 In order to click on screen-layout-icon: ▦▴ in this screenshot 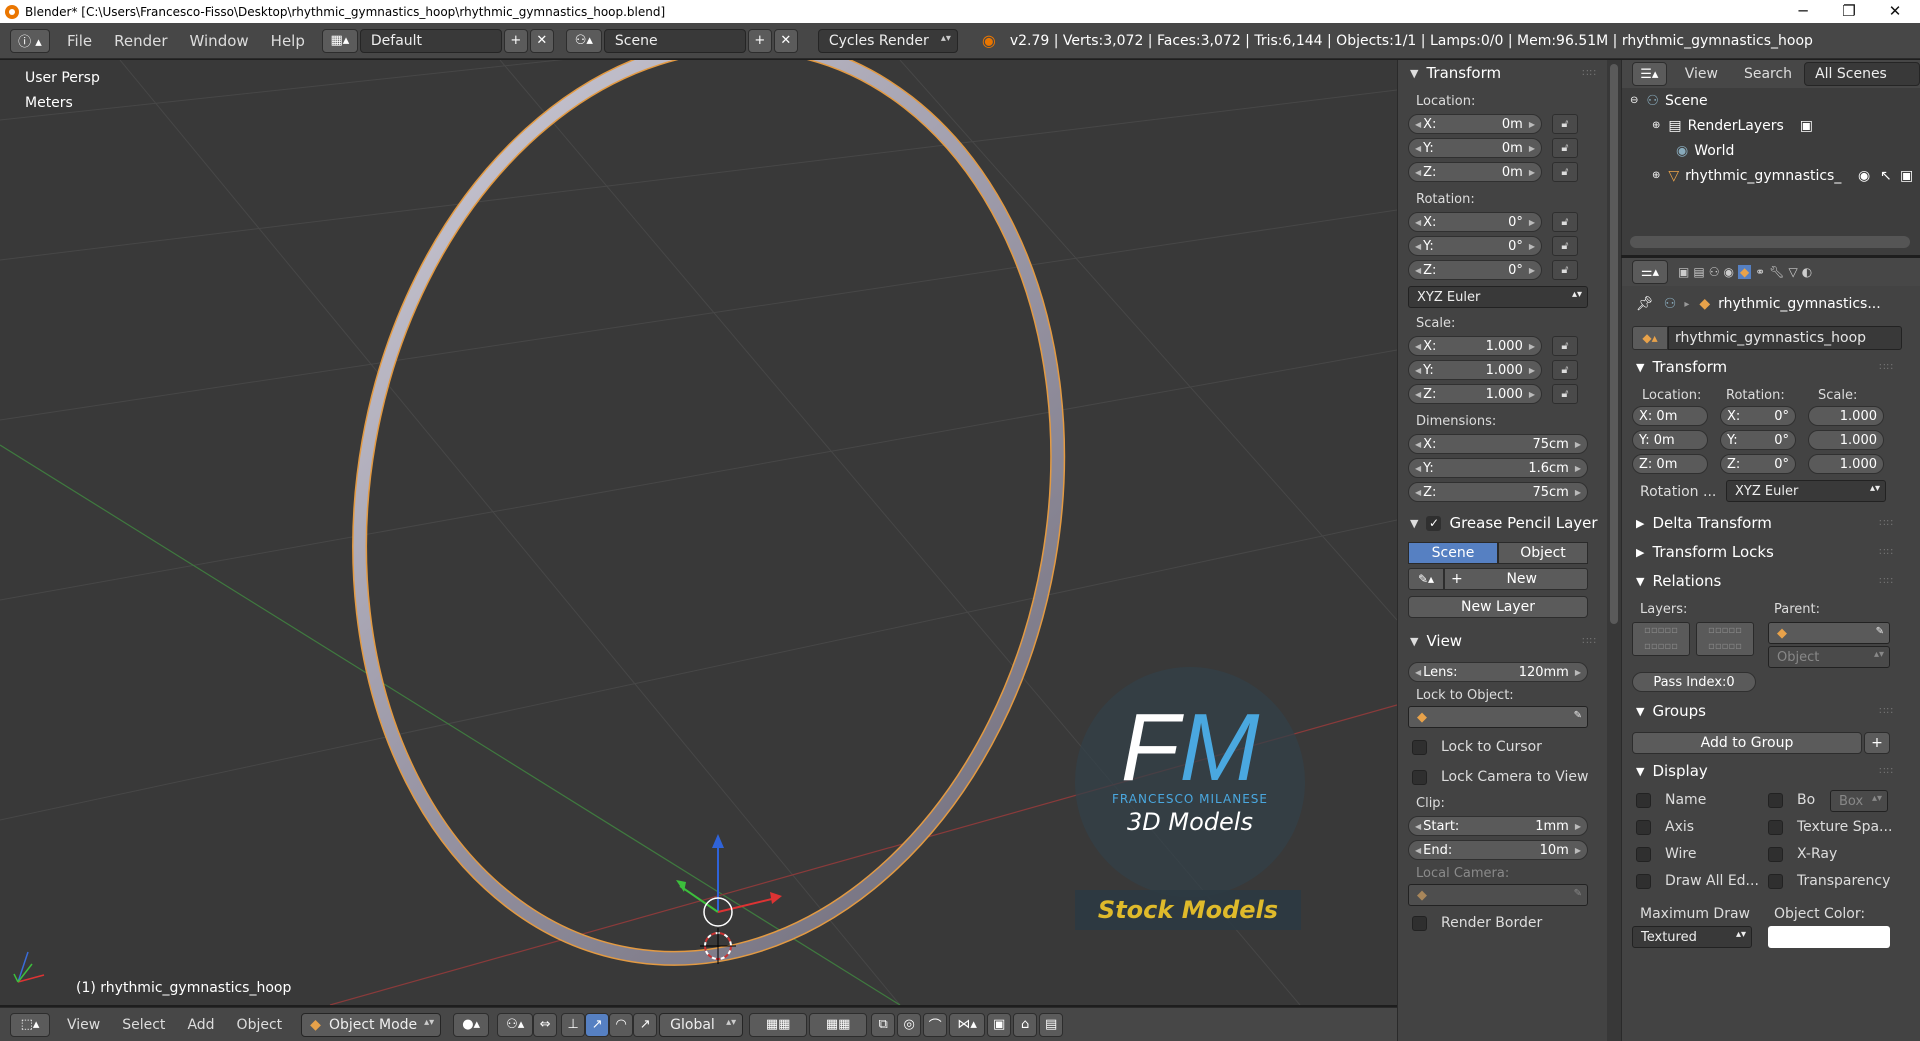, I will do `click(339, 40)`.